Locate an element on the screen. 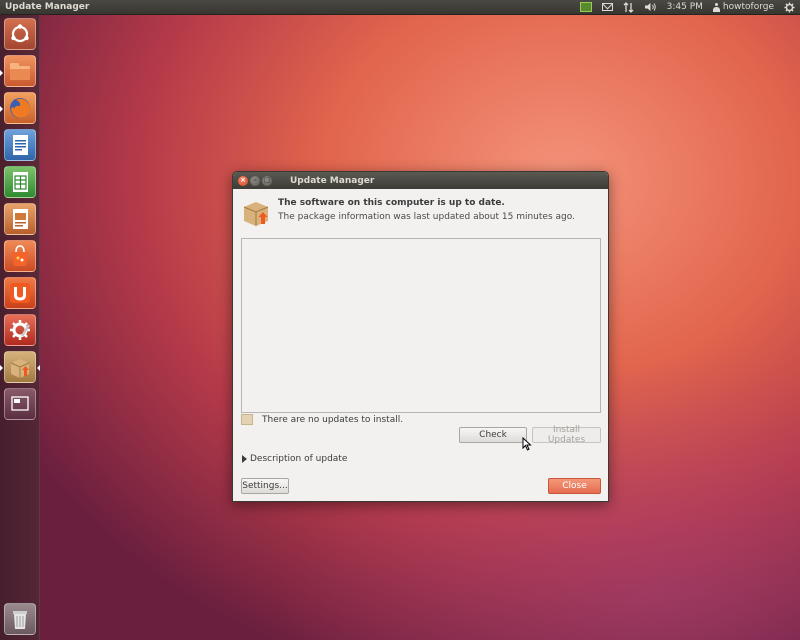 The height and width of the screenshot is (640, 800). mail-icon is located at coordinates (607, 7).